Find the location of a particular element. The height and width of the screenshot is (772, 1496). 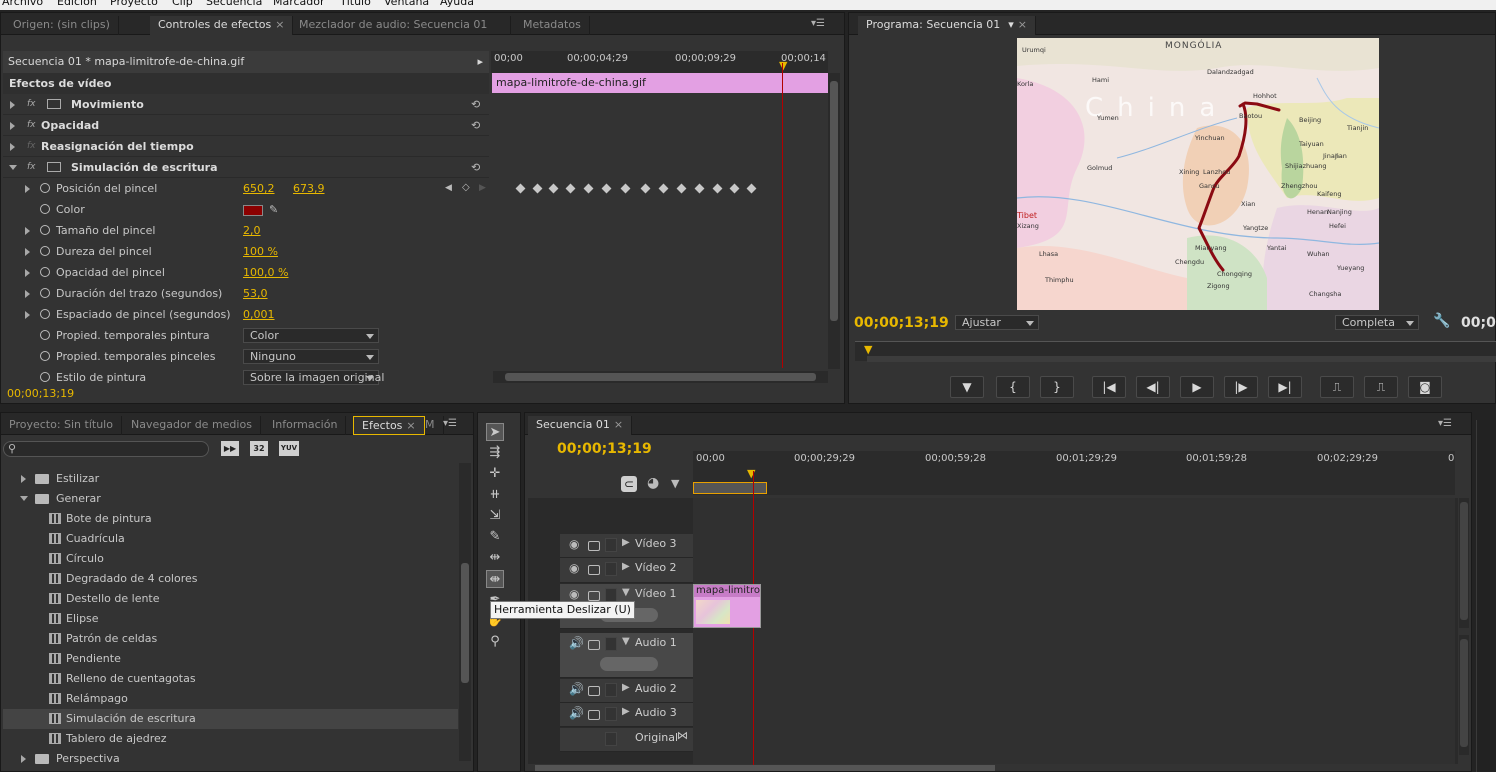

ec-timecode: 00;00;13;19 is located at coordinates (40, 393).